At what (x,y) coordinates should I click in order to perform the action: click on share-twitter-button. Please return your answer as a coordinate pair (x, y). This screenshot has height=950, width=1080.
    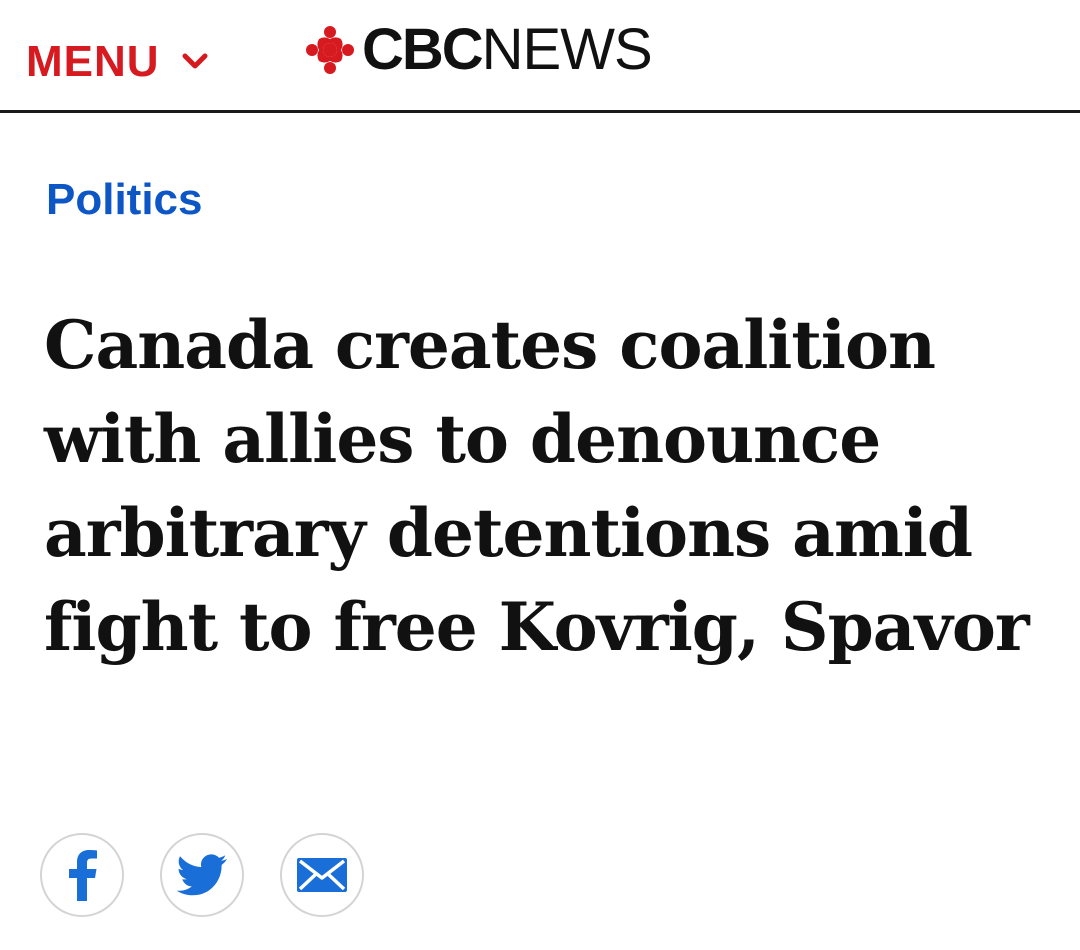
    Looking at the image, I should click on (202, 875).